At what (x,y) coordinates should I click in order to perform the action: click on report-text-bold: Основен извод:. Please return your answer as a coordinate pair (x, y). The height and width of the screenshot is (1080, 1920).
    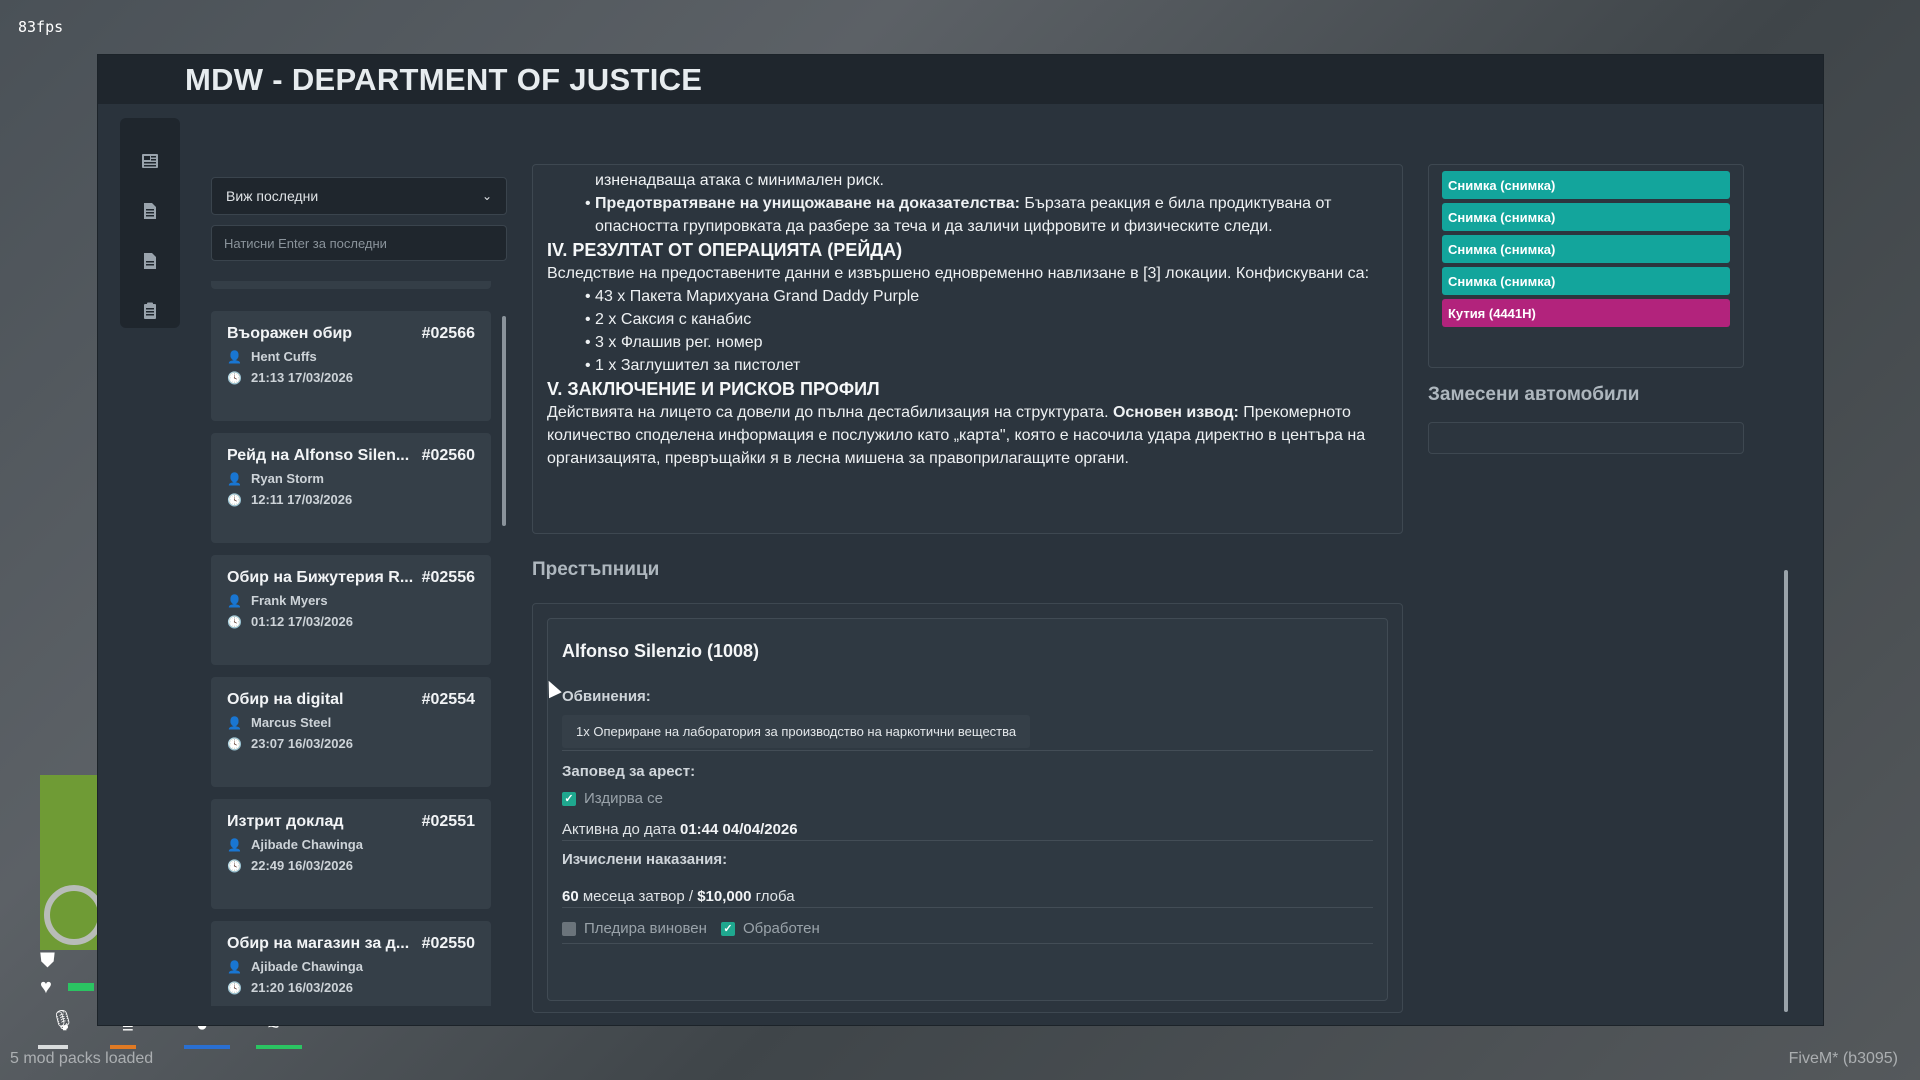
    Looking at the image, I should click on (1175, 412).